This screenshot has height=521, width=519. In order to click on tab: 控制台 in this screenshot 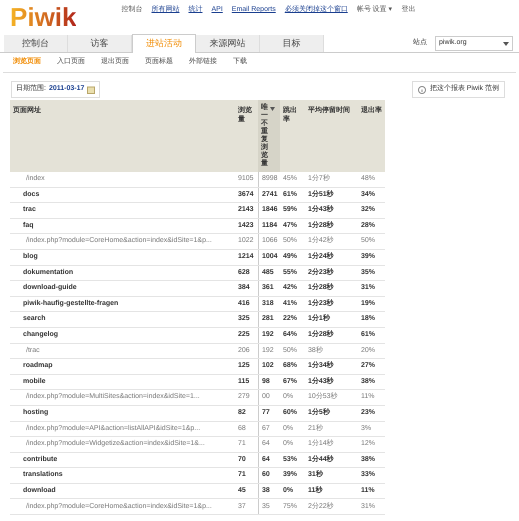, I will do `click(36, 43)`.